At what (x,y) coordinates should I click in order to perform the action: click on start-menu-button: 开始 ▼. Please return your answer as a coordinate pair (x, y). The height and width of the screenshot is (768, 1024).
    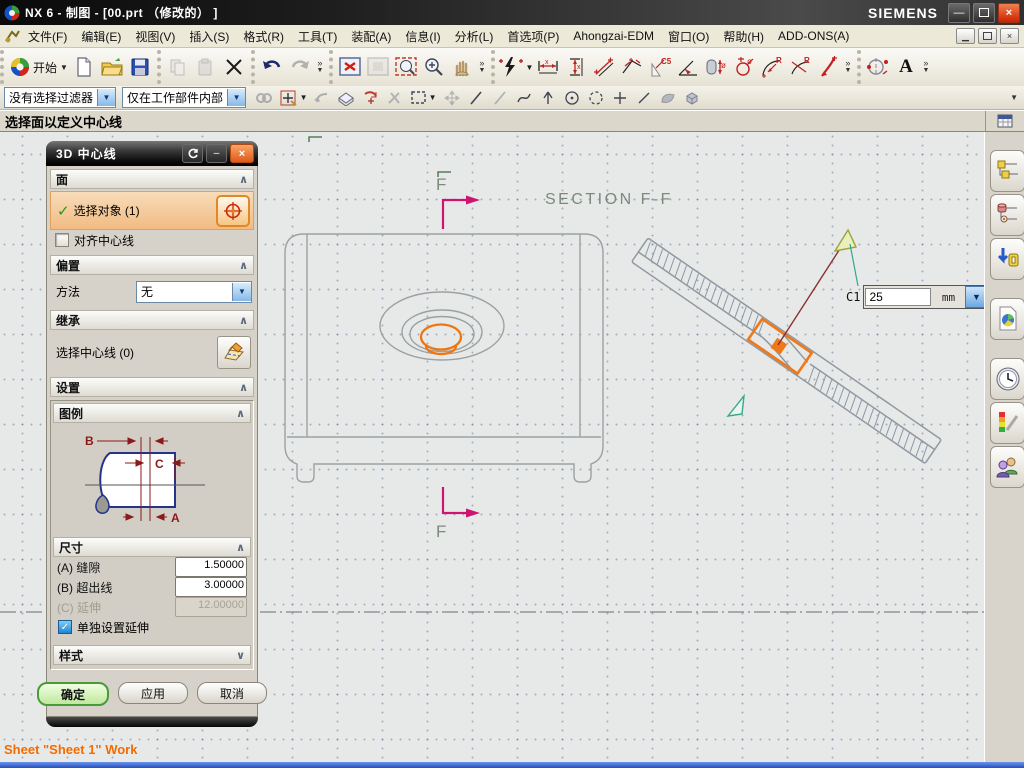
    Looking at the image, I should click on (38, 67).